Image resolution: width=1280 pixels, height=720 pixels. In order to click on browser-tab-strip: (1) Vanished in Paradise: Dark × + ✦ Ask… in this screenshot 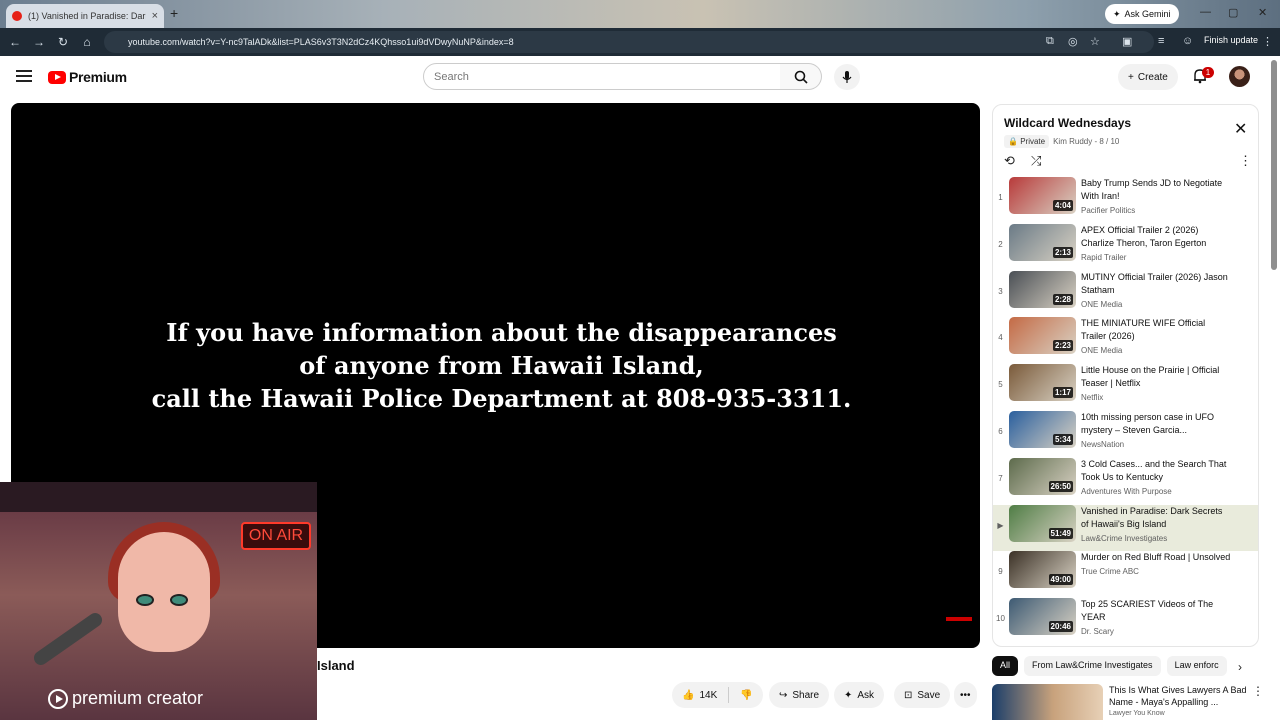, I will do `click(640, 14)`.